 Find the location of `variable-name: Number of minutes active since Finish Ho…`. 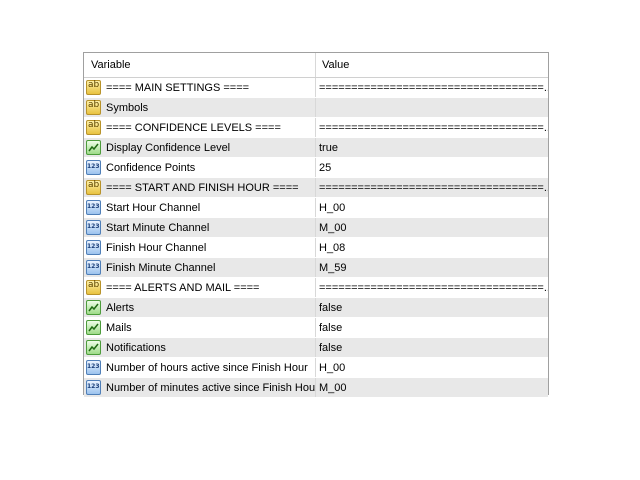

variable-name: Number of minutes active since Finish Ho… is located at coordinates (211, 387).